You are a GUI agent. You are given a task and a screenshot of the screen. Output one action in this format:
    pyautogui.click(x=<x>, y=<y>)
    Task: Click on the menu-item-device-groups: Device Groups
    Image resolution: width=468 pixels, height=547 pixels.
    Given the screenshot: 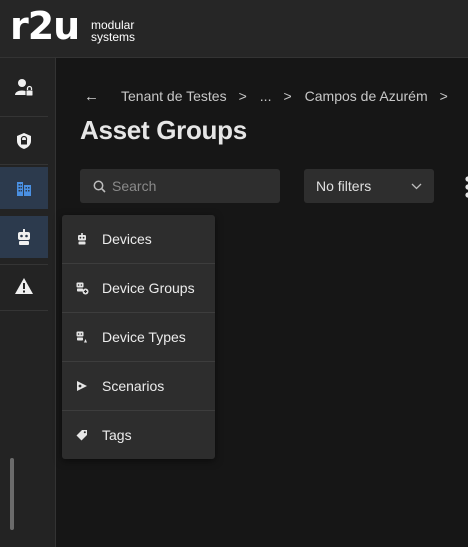 What is the action you would take?
    pyautogui.click(x=138, y=288)
    